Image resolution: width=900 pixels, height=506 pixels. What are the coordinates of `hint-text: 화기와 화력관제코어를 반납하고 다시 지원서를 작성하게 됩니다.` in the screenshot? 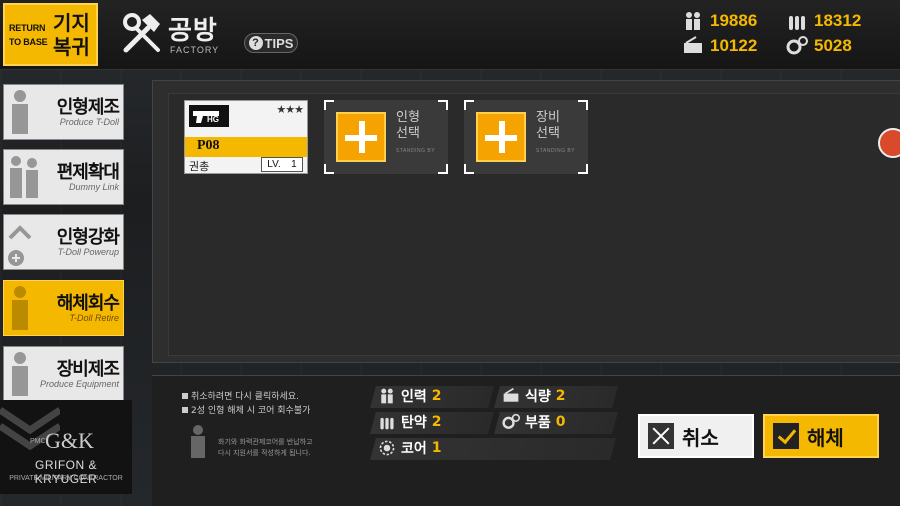 It's located at (265, 447).